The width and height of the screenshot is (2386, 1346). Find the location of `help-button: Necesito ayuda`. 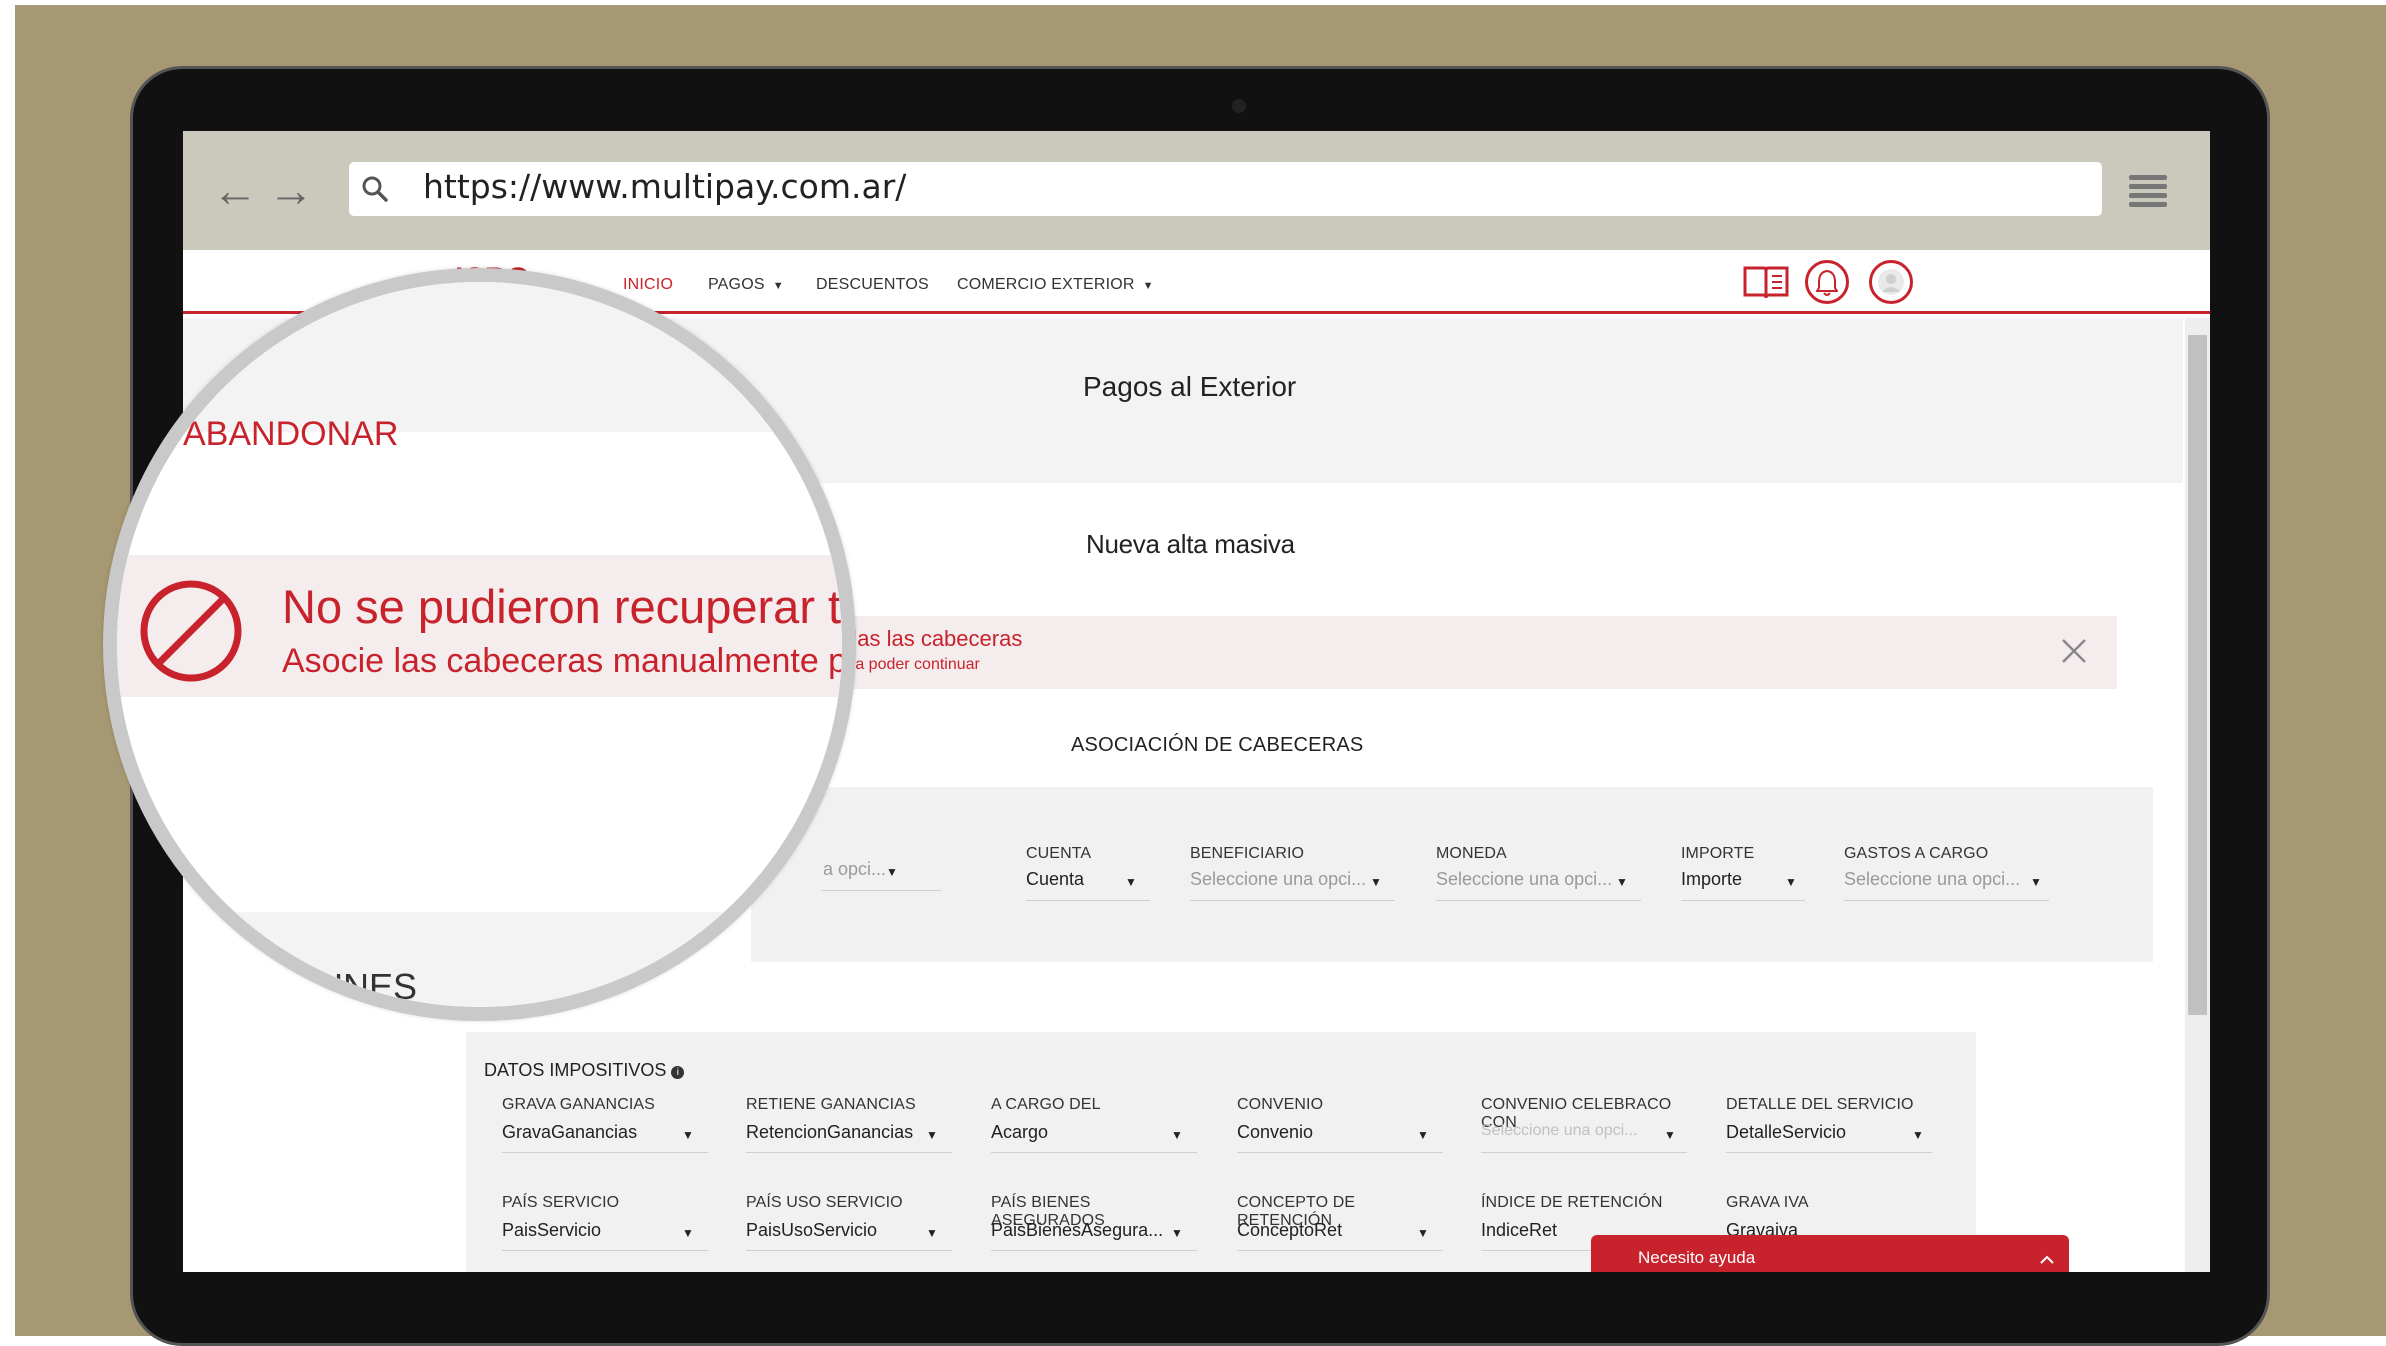

help-button: Necesito ayuda is located at coordinates (1830, 1253).